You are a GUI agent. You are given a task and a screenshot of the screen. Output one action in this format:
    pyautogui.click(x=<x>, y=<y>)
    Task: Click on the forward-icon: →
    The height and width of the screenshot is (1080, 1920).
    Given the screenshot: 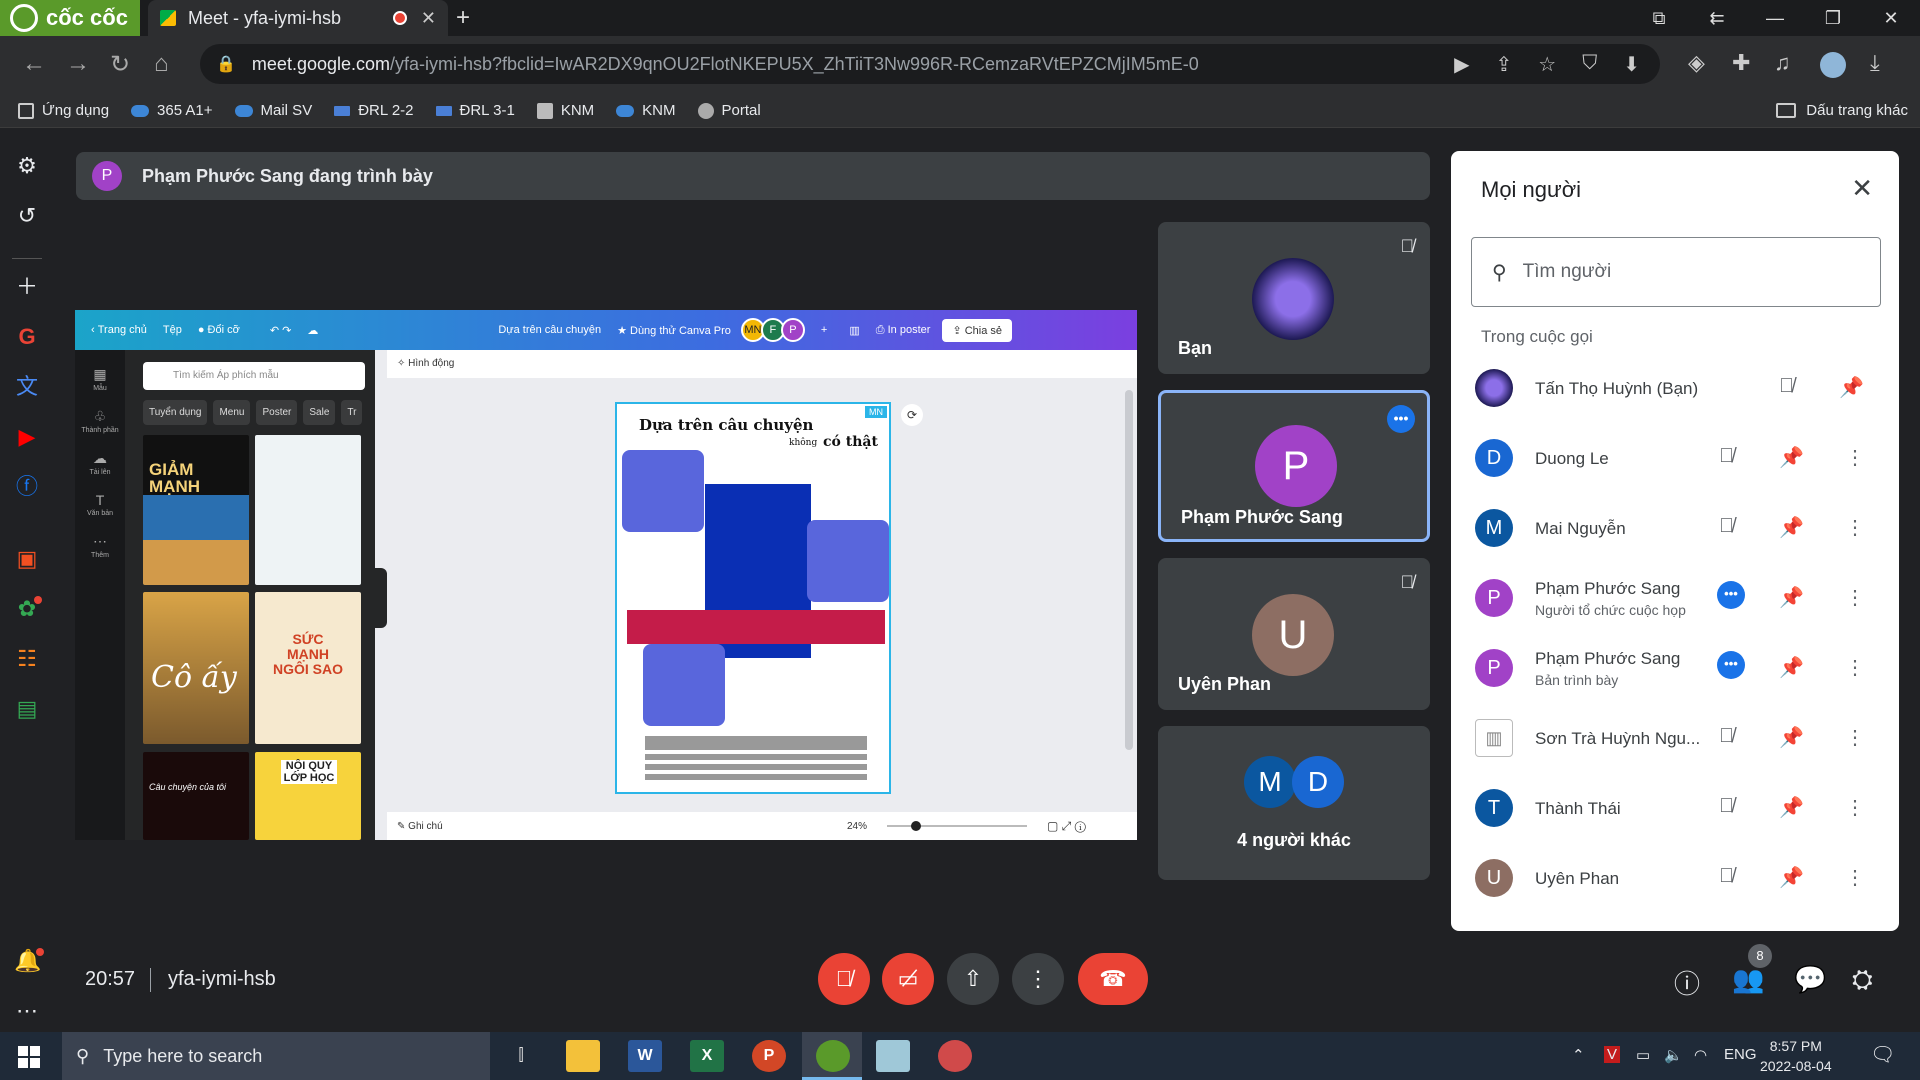 What is the action you would take?
    pyautogui.click(x=78, y=64)
    